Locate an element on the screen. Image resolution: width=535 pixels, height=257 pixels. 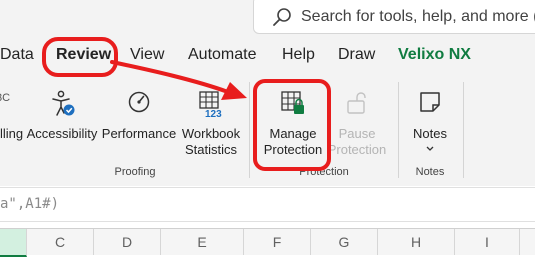
notes-label: Notes is located at coordinates (430, 133).